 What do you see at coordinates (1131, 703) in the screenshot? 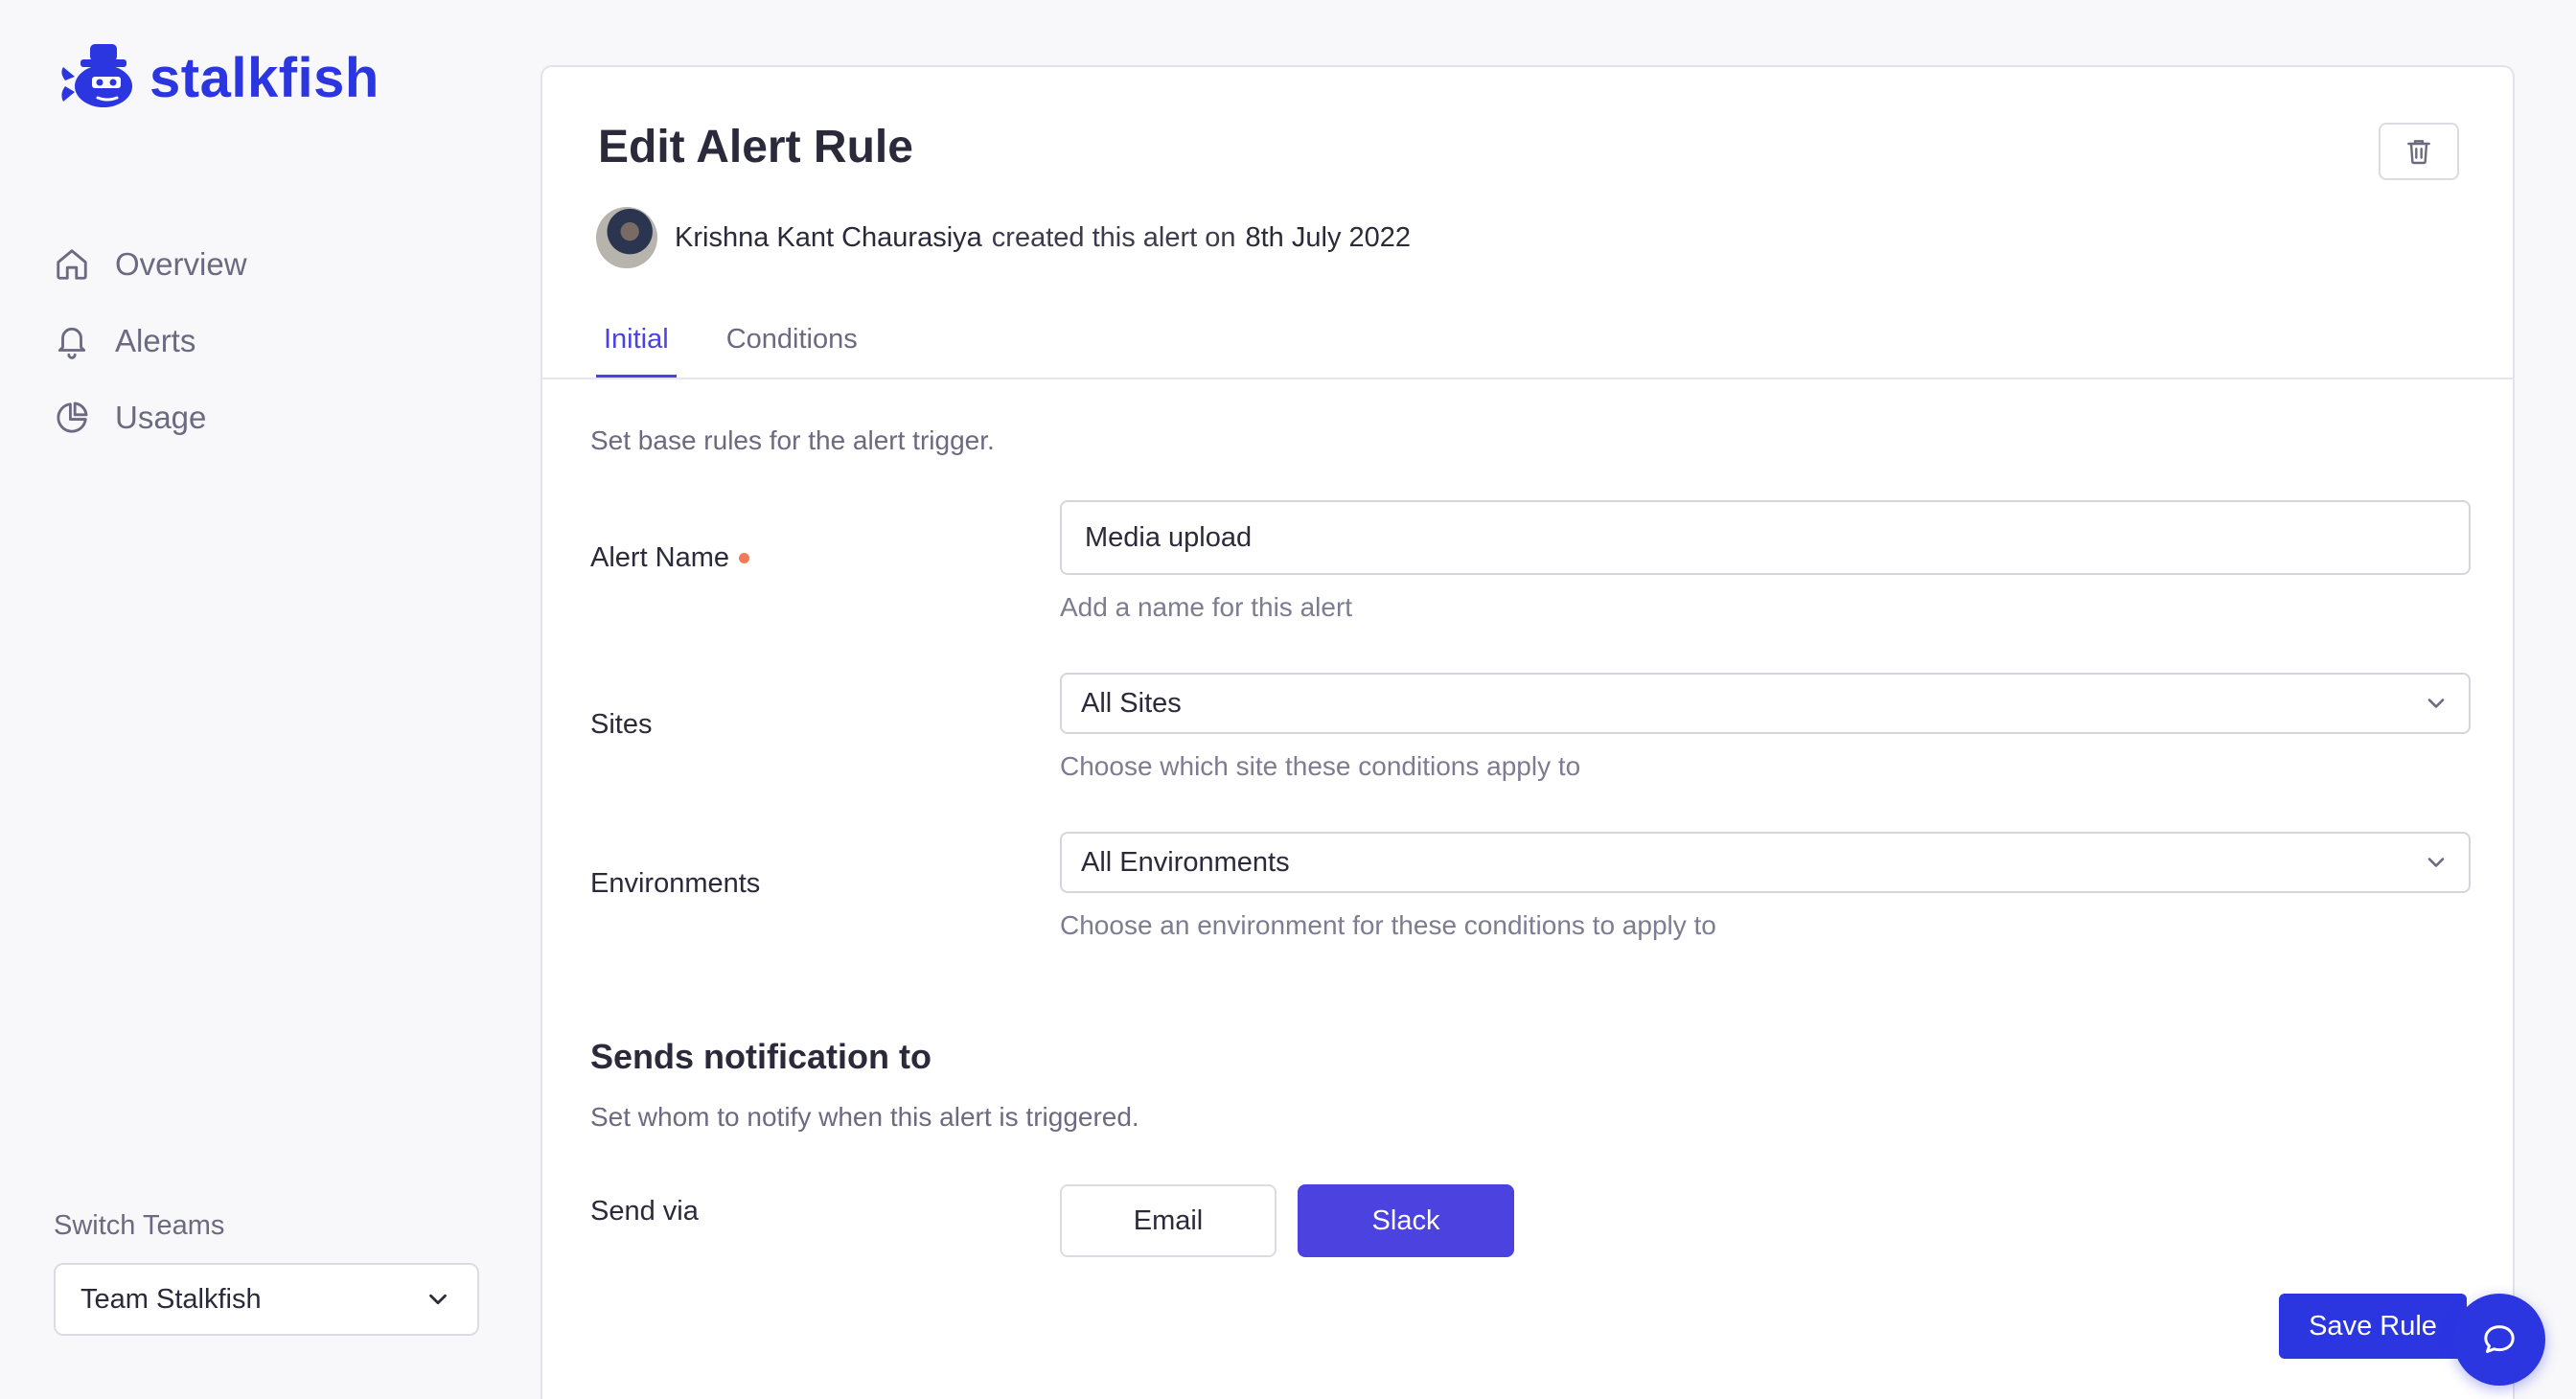
I see `sites-select-value: All Sites` at bounding box center [1131, 703].